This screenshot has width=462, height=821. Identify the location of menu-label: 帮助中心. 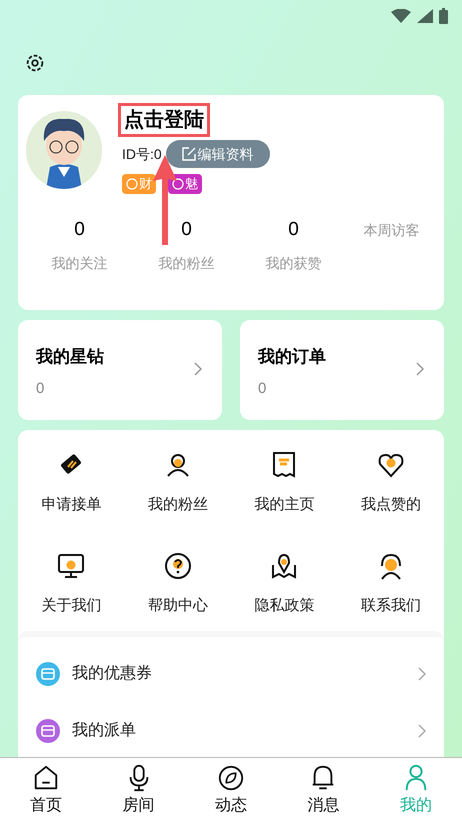
(178, 606).